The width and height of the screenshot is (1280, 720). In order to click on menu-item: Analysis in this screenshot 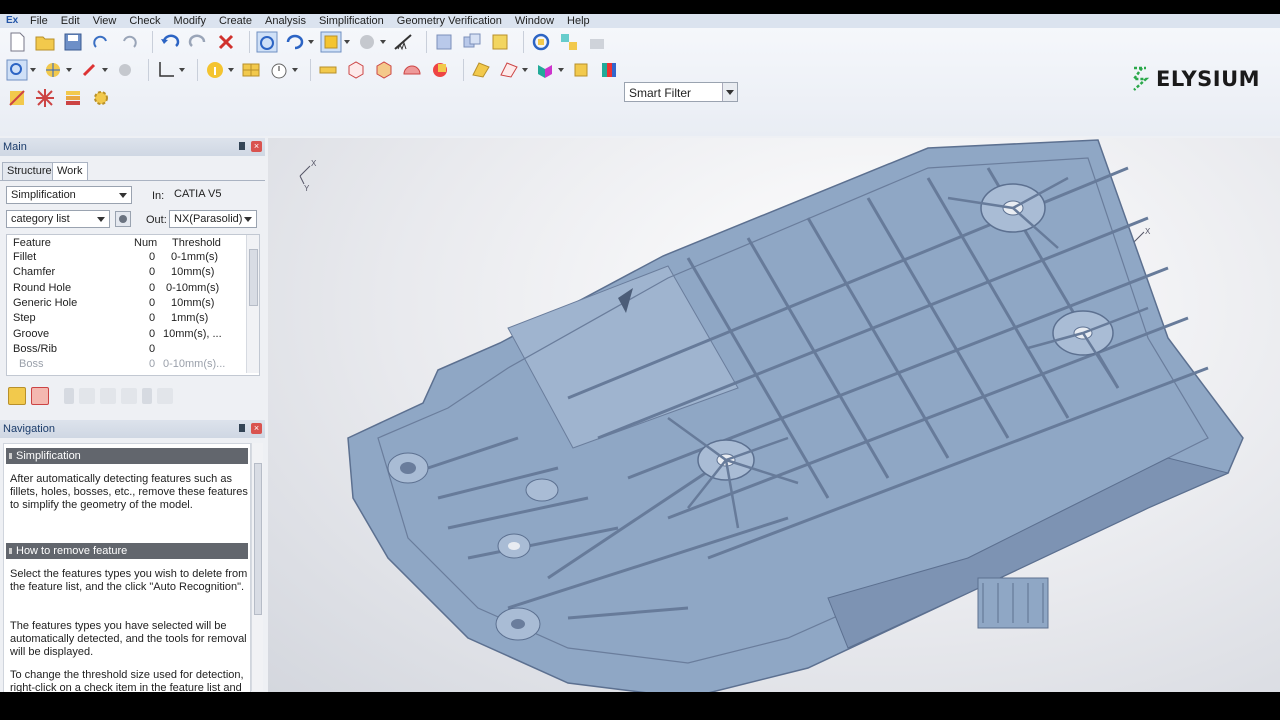, I will do `click(285, 21)`.